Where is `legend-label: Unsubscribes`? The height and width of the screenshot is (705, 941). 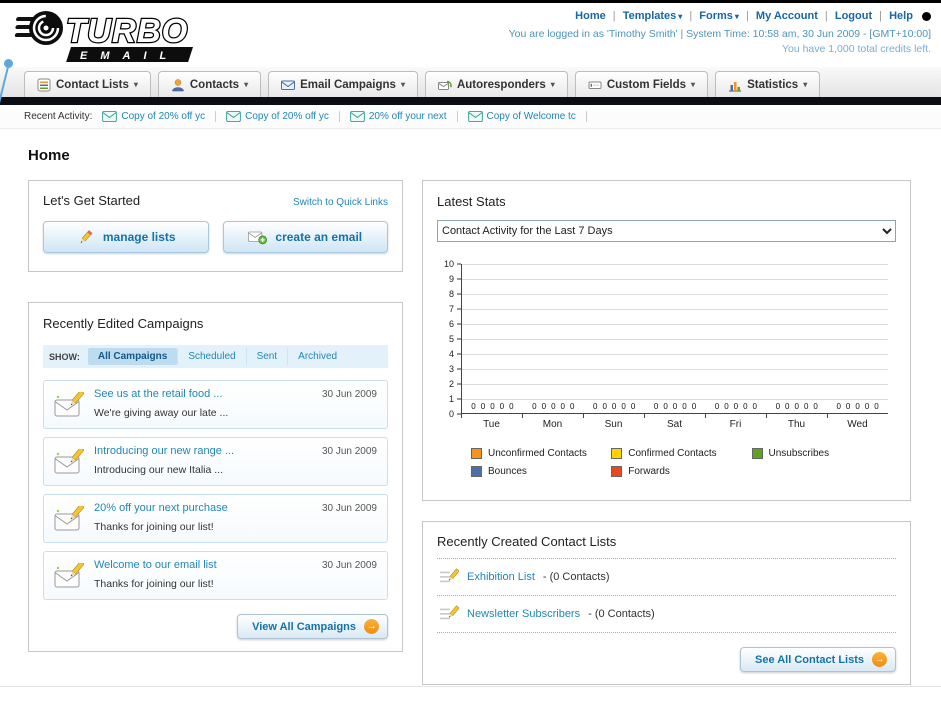
legend-label: Unsubscribes is located at coordinates (799, 453).